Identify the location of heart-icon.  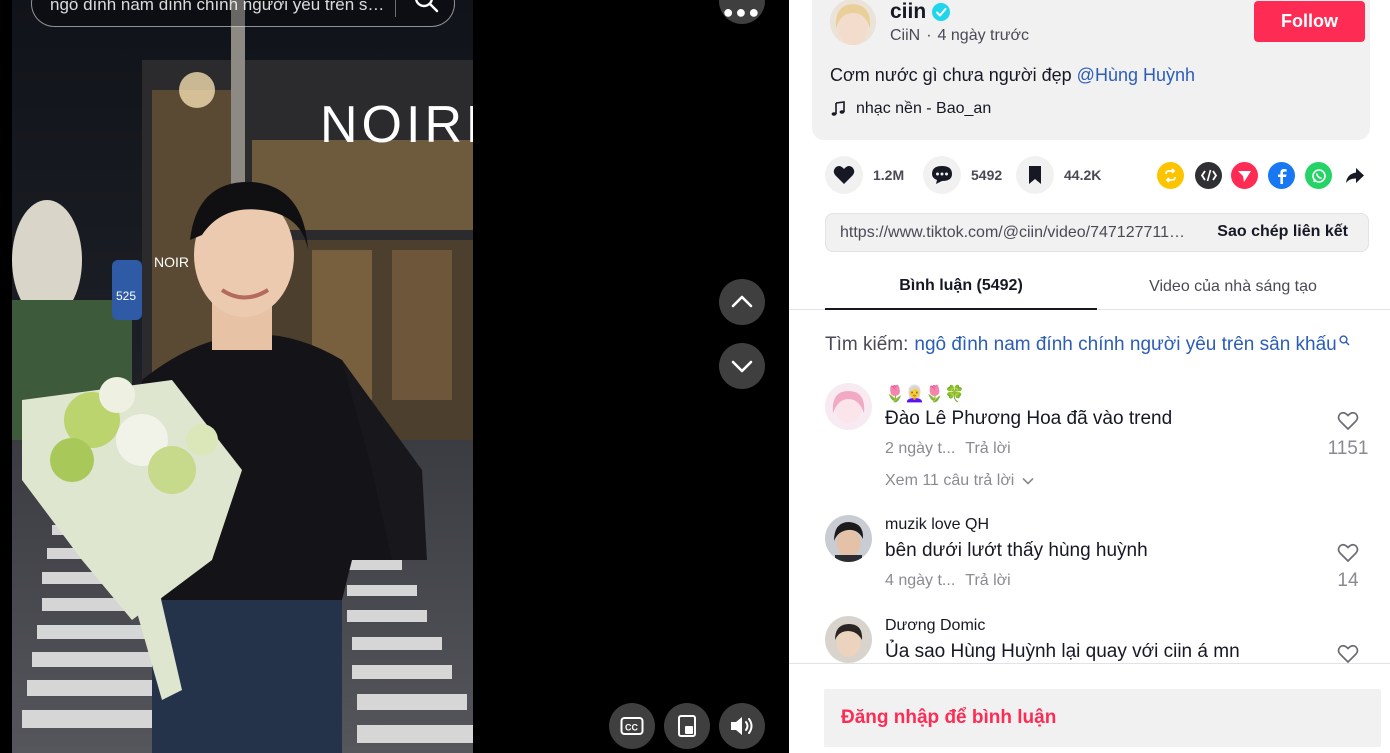
(844, 175).